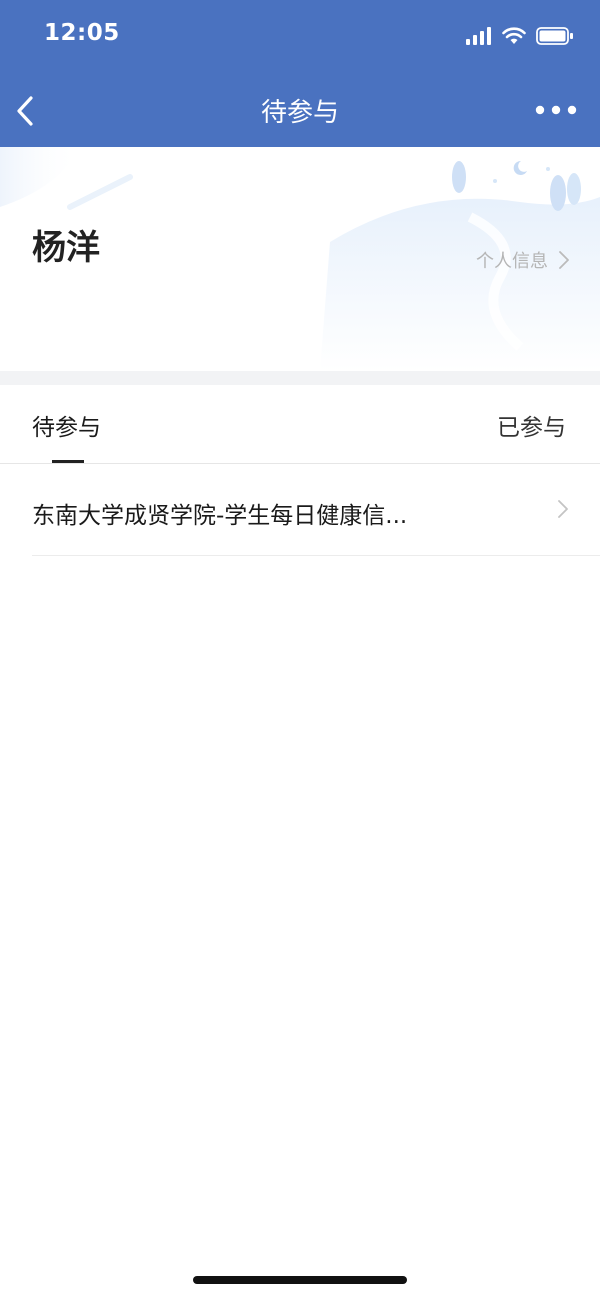  Describe the element at coordinates (554, 36) in the screenshot. I see `battery-icon` at that location.